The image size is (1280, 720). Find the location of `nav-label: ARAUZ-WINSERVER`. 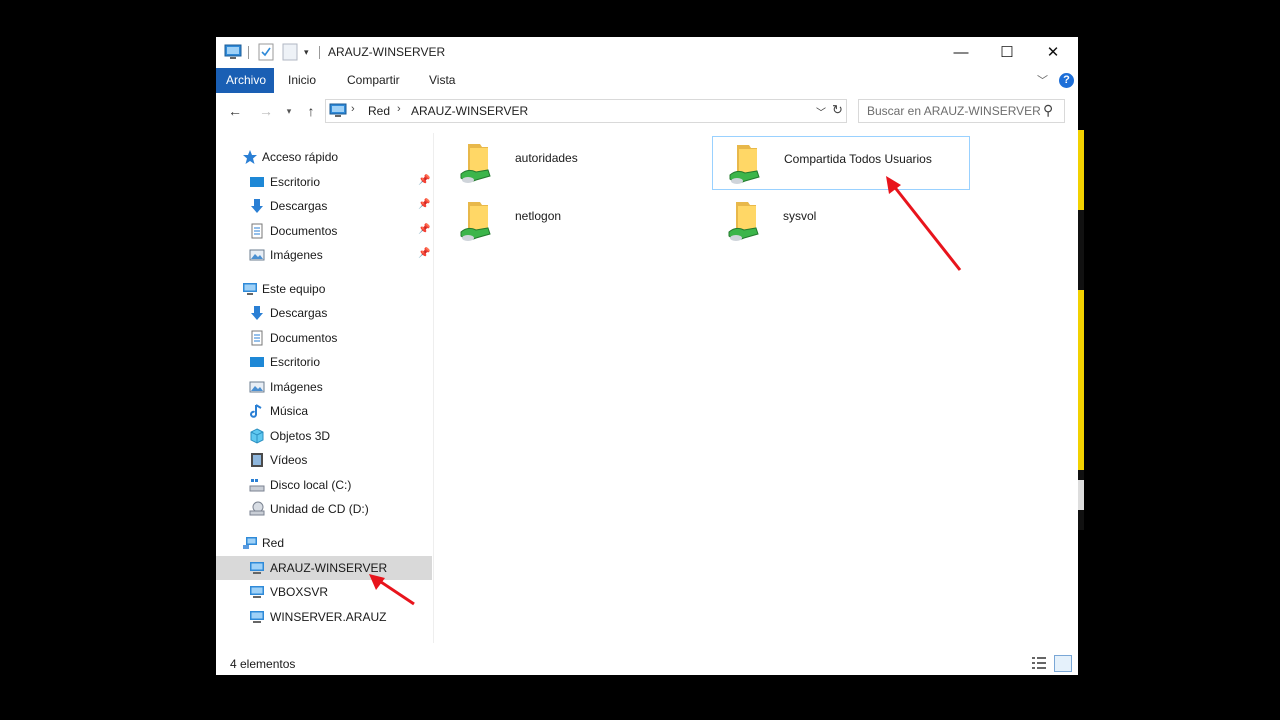

nav-label: ARAUZ-WINSERVER is located at coordinates (329, 568).